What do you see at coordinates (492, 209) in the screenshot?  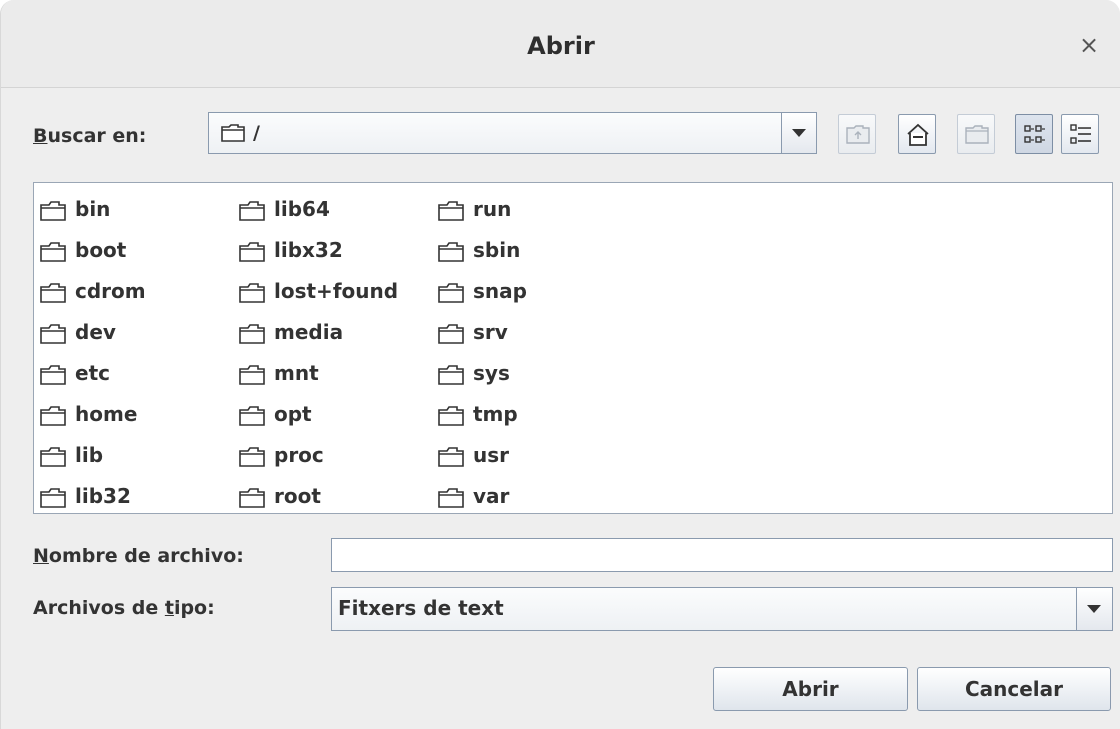 I see `file-item-label: run` at bounding box center [492, 209].